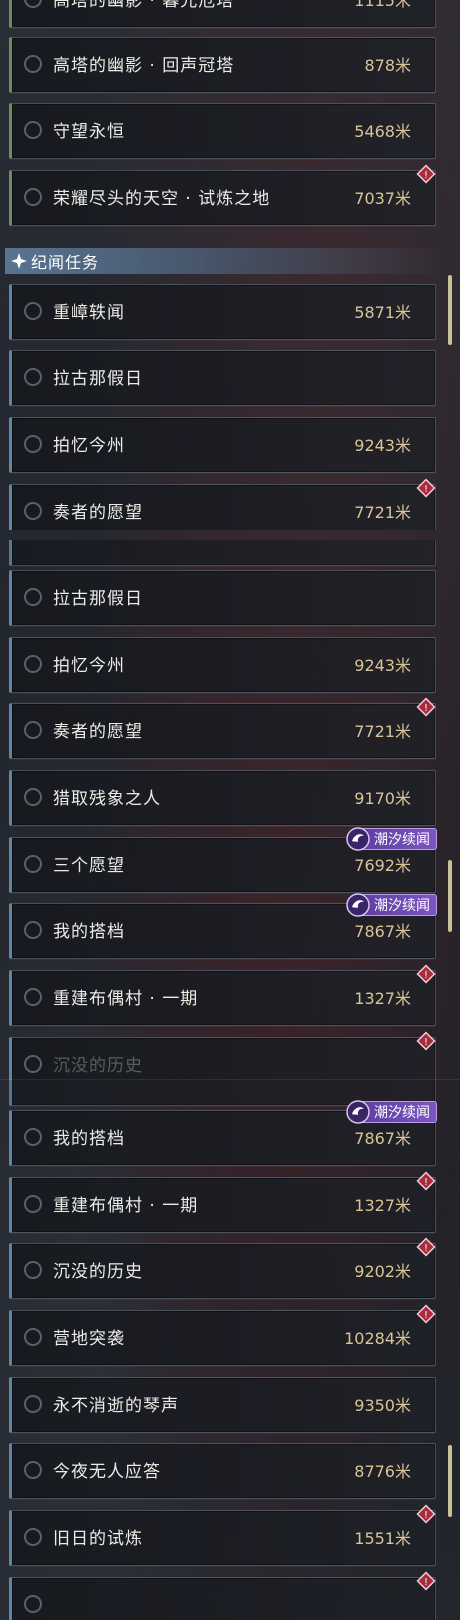 Image resolution: width=460 pixels, height=1620 pixels. What do you see at coordinates (222, 131) in the screenshot?
I see `quest-row: 守望永恒 5468米` at bounding box center [222, 131].